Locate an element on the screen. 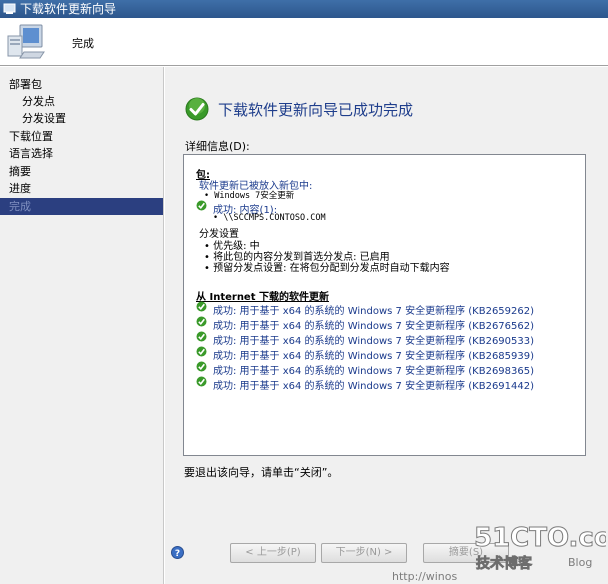 The height and width of the screenshot is (584, 608). exit-instruction: 要退出该向导，请单击“关闭”。 is located at coordinates (261, 472).